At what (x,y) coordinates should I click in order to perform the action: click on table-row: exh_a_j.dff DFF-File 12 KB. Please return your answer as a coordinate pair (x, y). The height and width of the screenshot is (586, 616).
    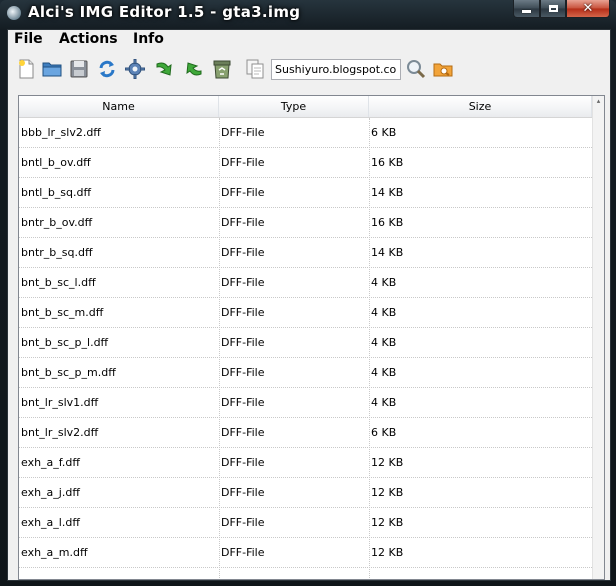
    Looking at the image, I should click on (305, 493).